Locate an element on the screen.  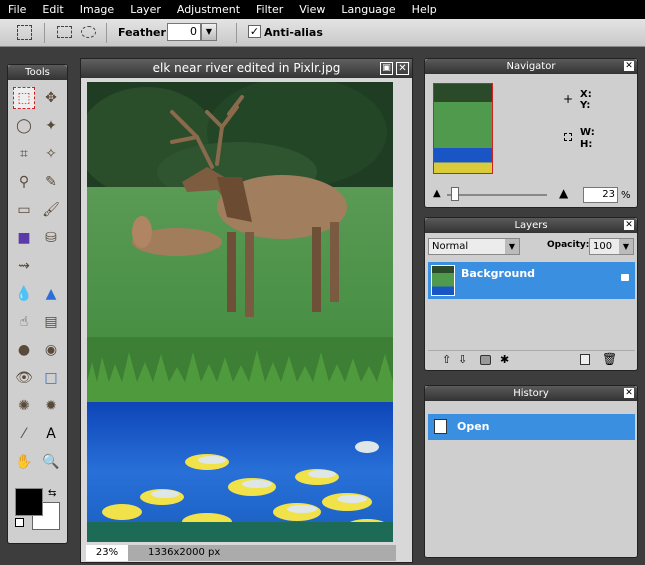
zoom-slider is located at coordinates (497, 195).